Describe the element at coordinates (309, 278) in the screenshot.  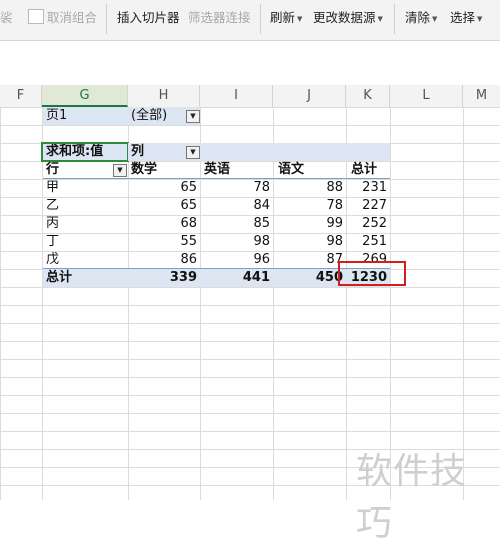
I see `grand-total-cell: 450` at that location.